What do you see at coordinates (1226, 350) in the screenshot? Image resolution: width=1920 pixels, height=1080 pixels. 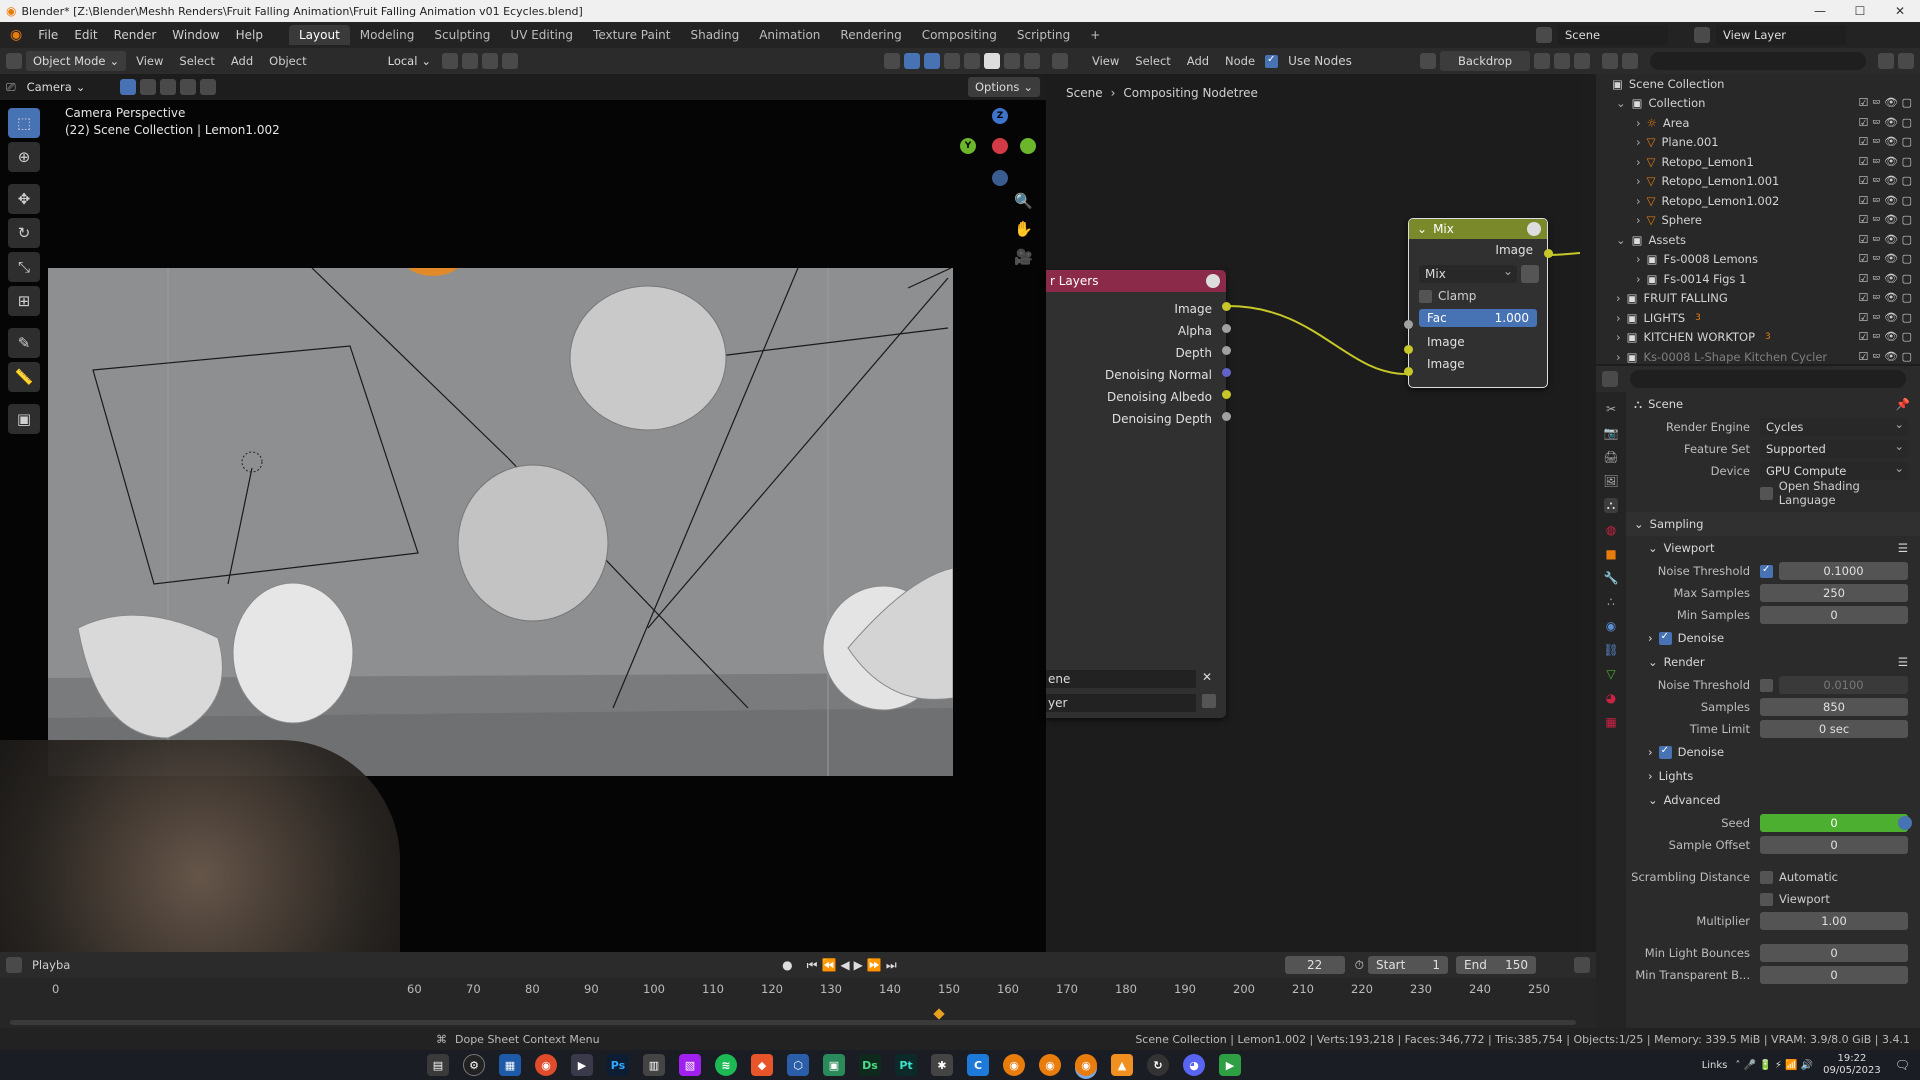 I see `socket-depth` at bounding box center [1226, 350].